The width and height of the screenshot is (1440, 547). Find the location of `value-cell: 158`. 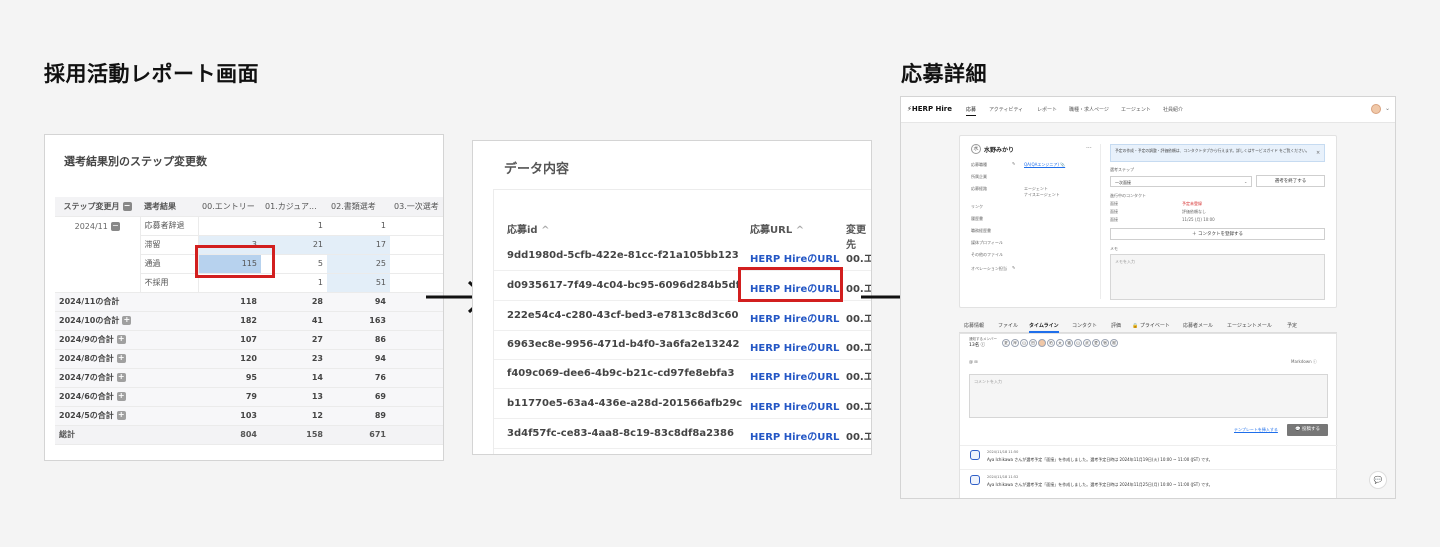

value-cell: 158 is located at coordinates (294, 435).